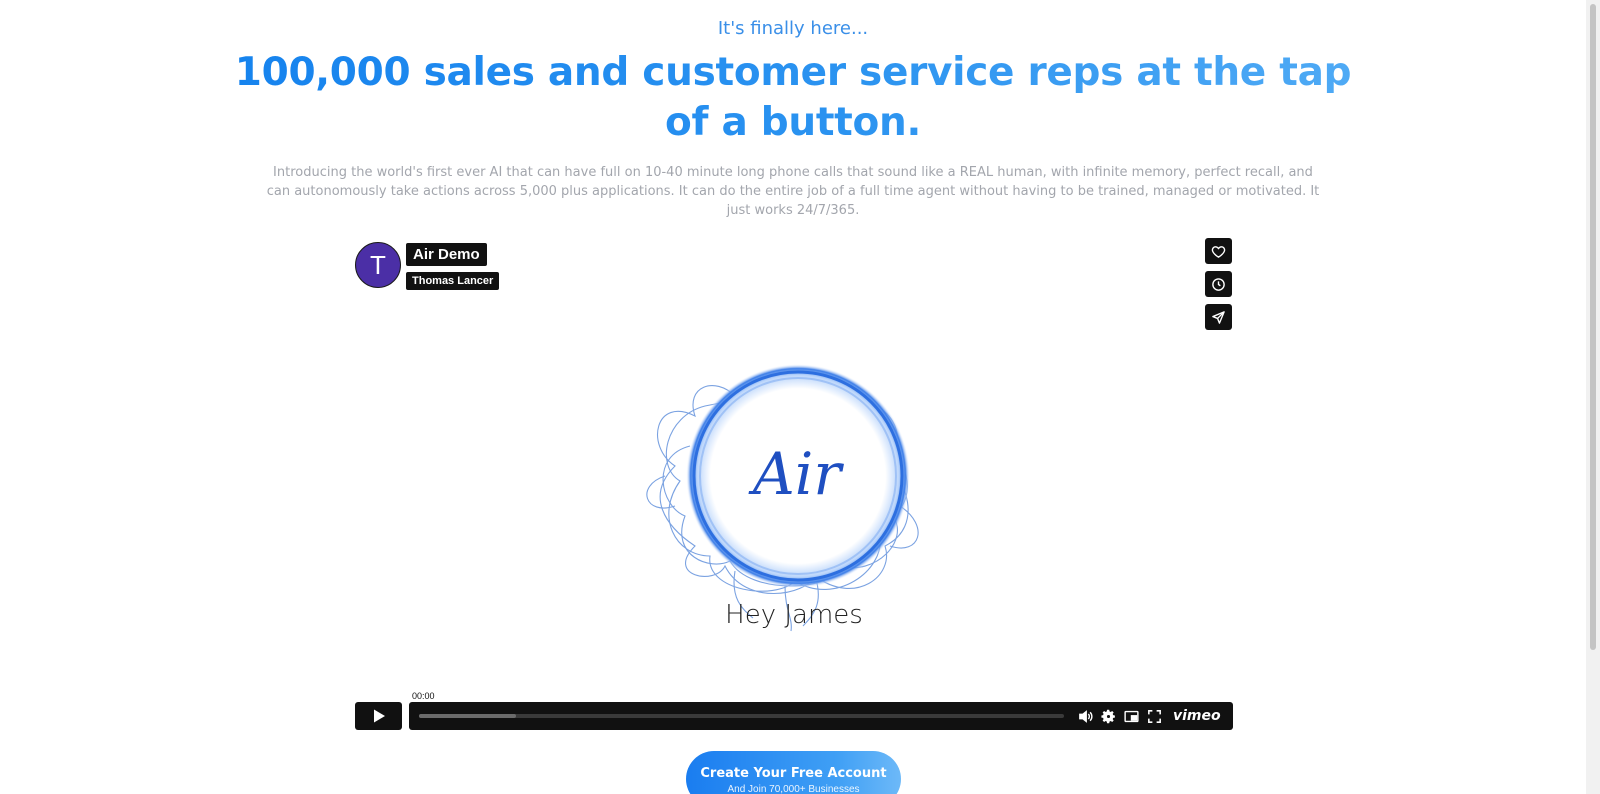 The image size is (1600, 794). I want to click on progress-track, so click(741, 716).